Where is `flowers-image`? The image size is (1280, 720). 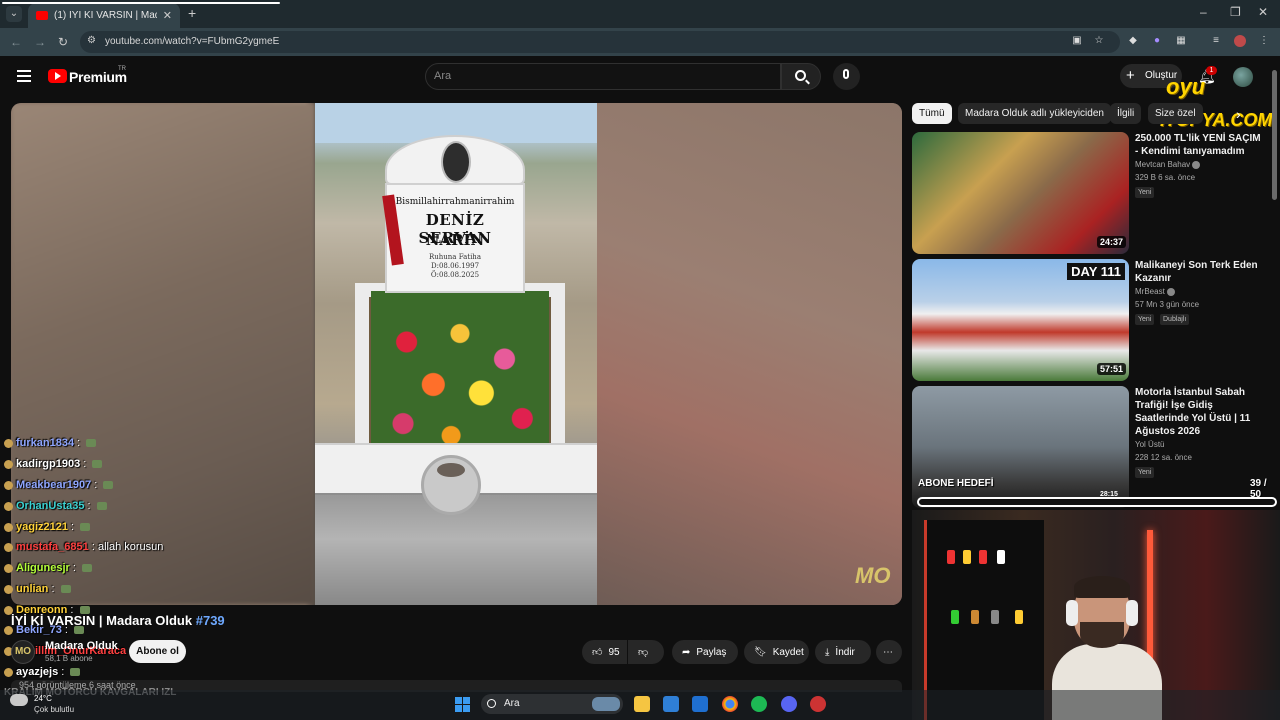 flowers-image is located at coordinates (460, 376).